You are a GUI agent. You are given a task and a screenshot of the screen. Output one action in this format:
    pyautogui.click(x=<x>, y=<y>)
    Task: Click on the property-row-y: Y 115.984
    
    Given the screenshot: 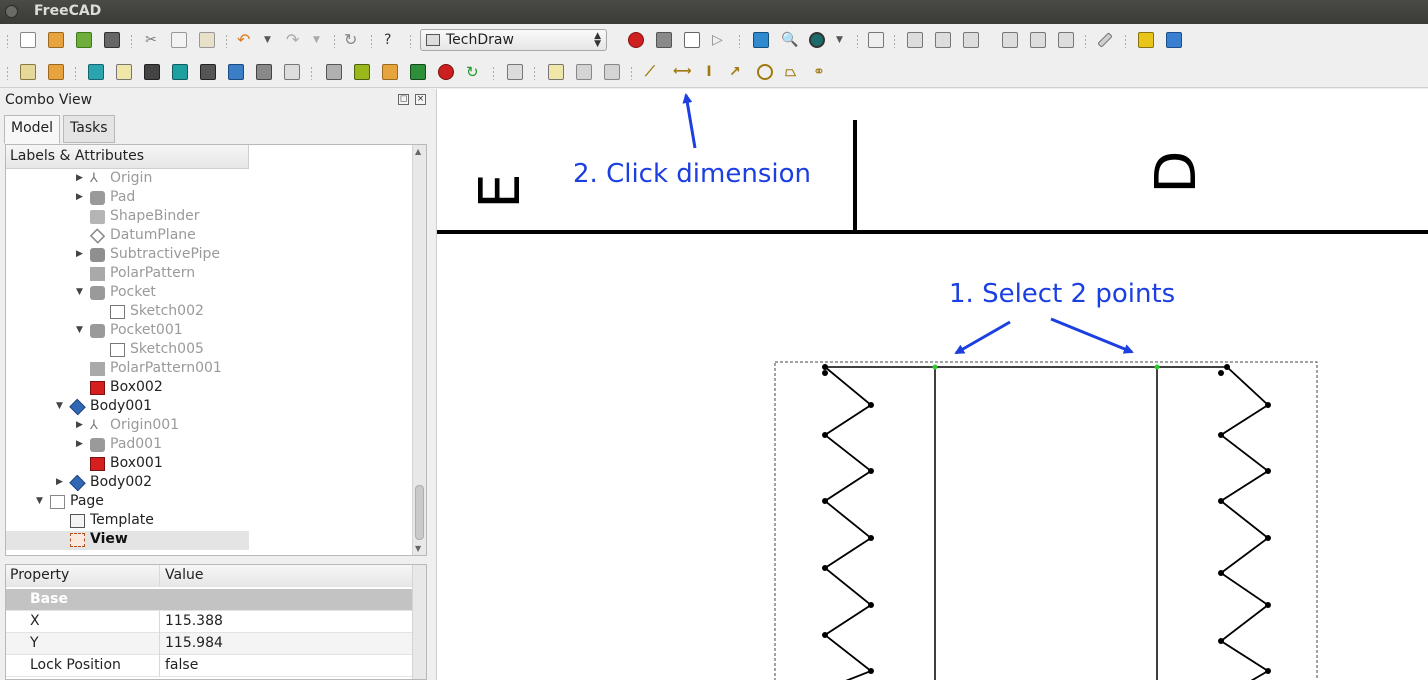 What is the action you would take?
    pyautogui.click(x=209, y=644)
    